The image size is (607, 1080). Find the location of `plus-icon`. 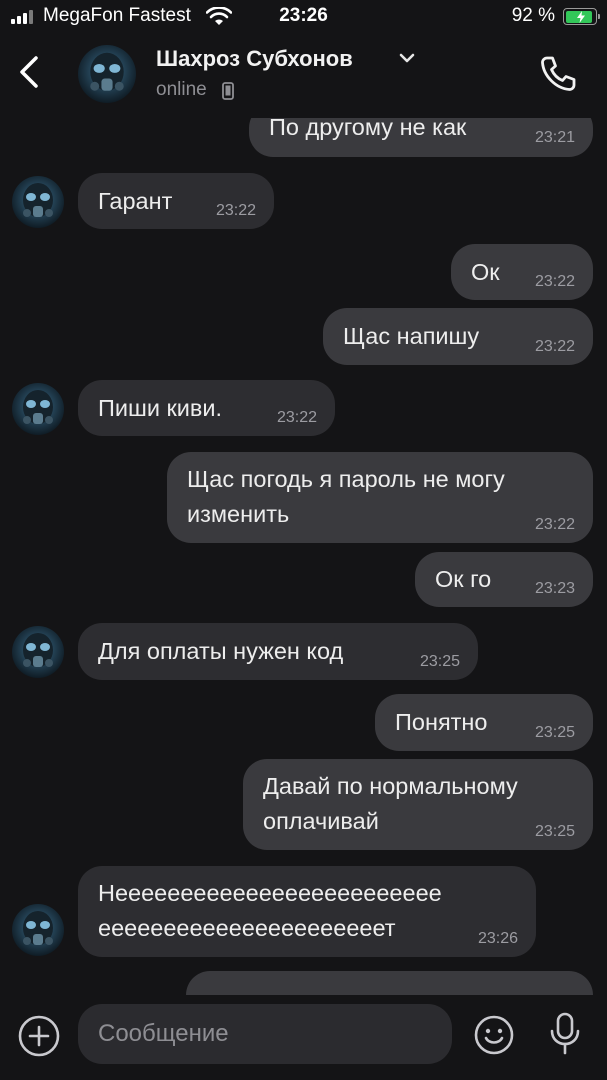

plus-icon is located at coordinates (39, 1036).